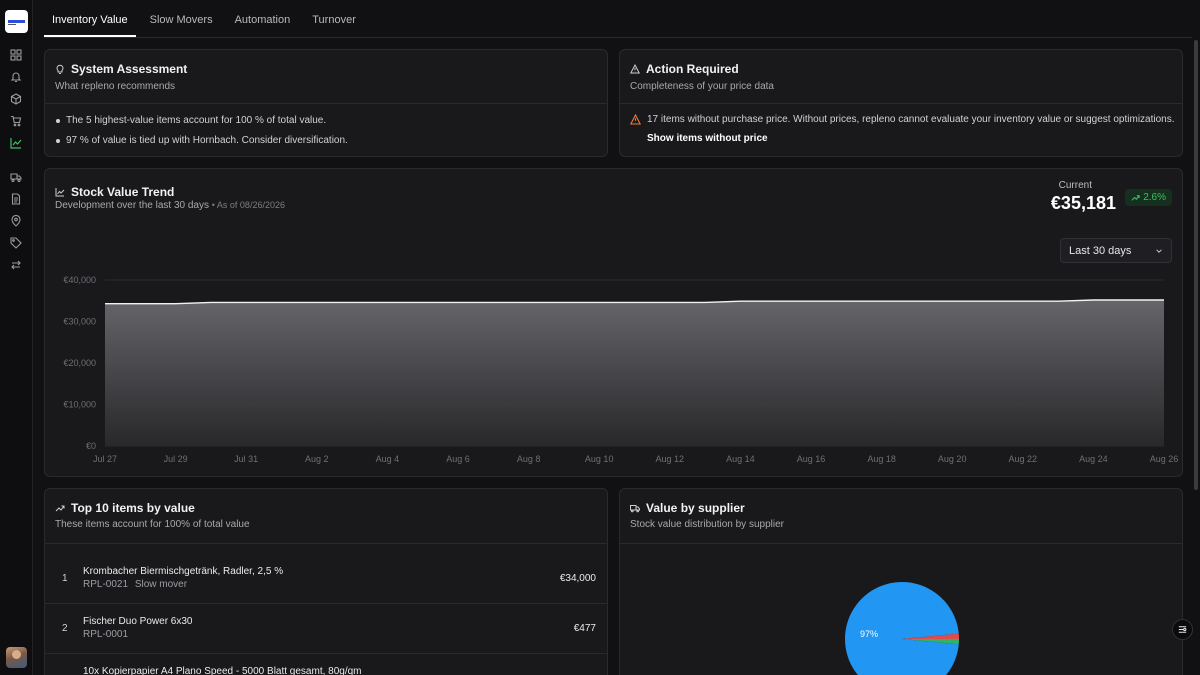 The height and width of the screenshot is (675, 1200). I want to click on x-tick-label: Aug 14, so click(740, 459).